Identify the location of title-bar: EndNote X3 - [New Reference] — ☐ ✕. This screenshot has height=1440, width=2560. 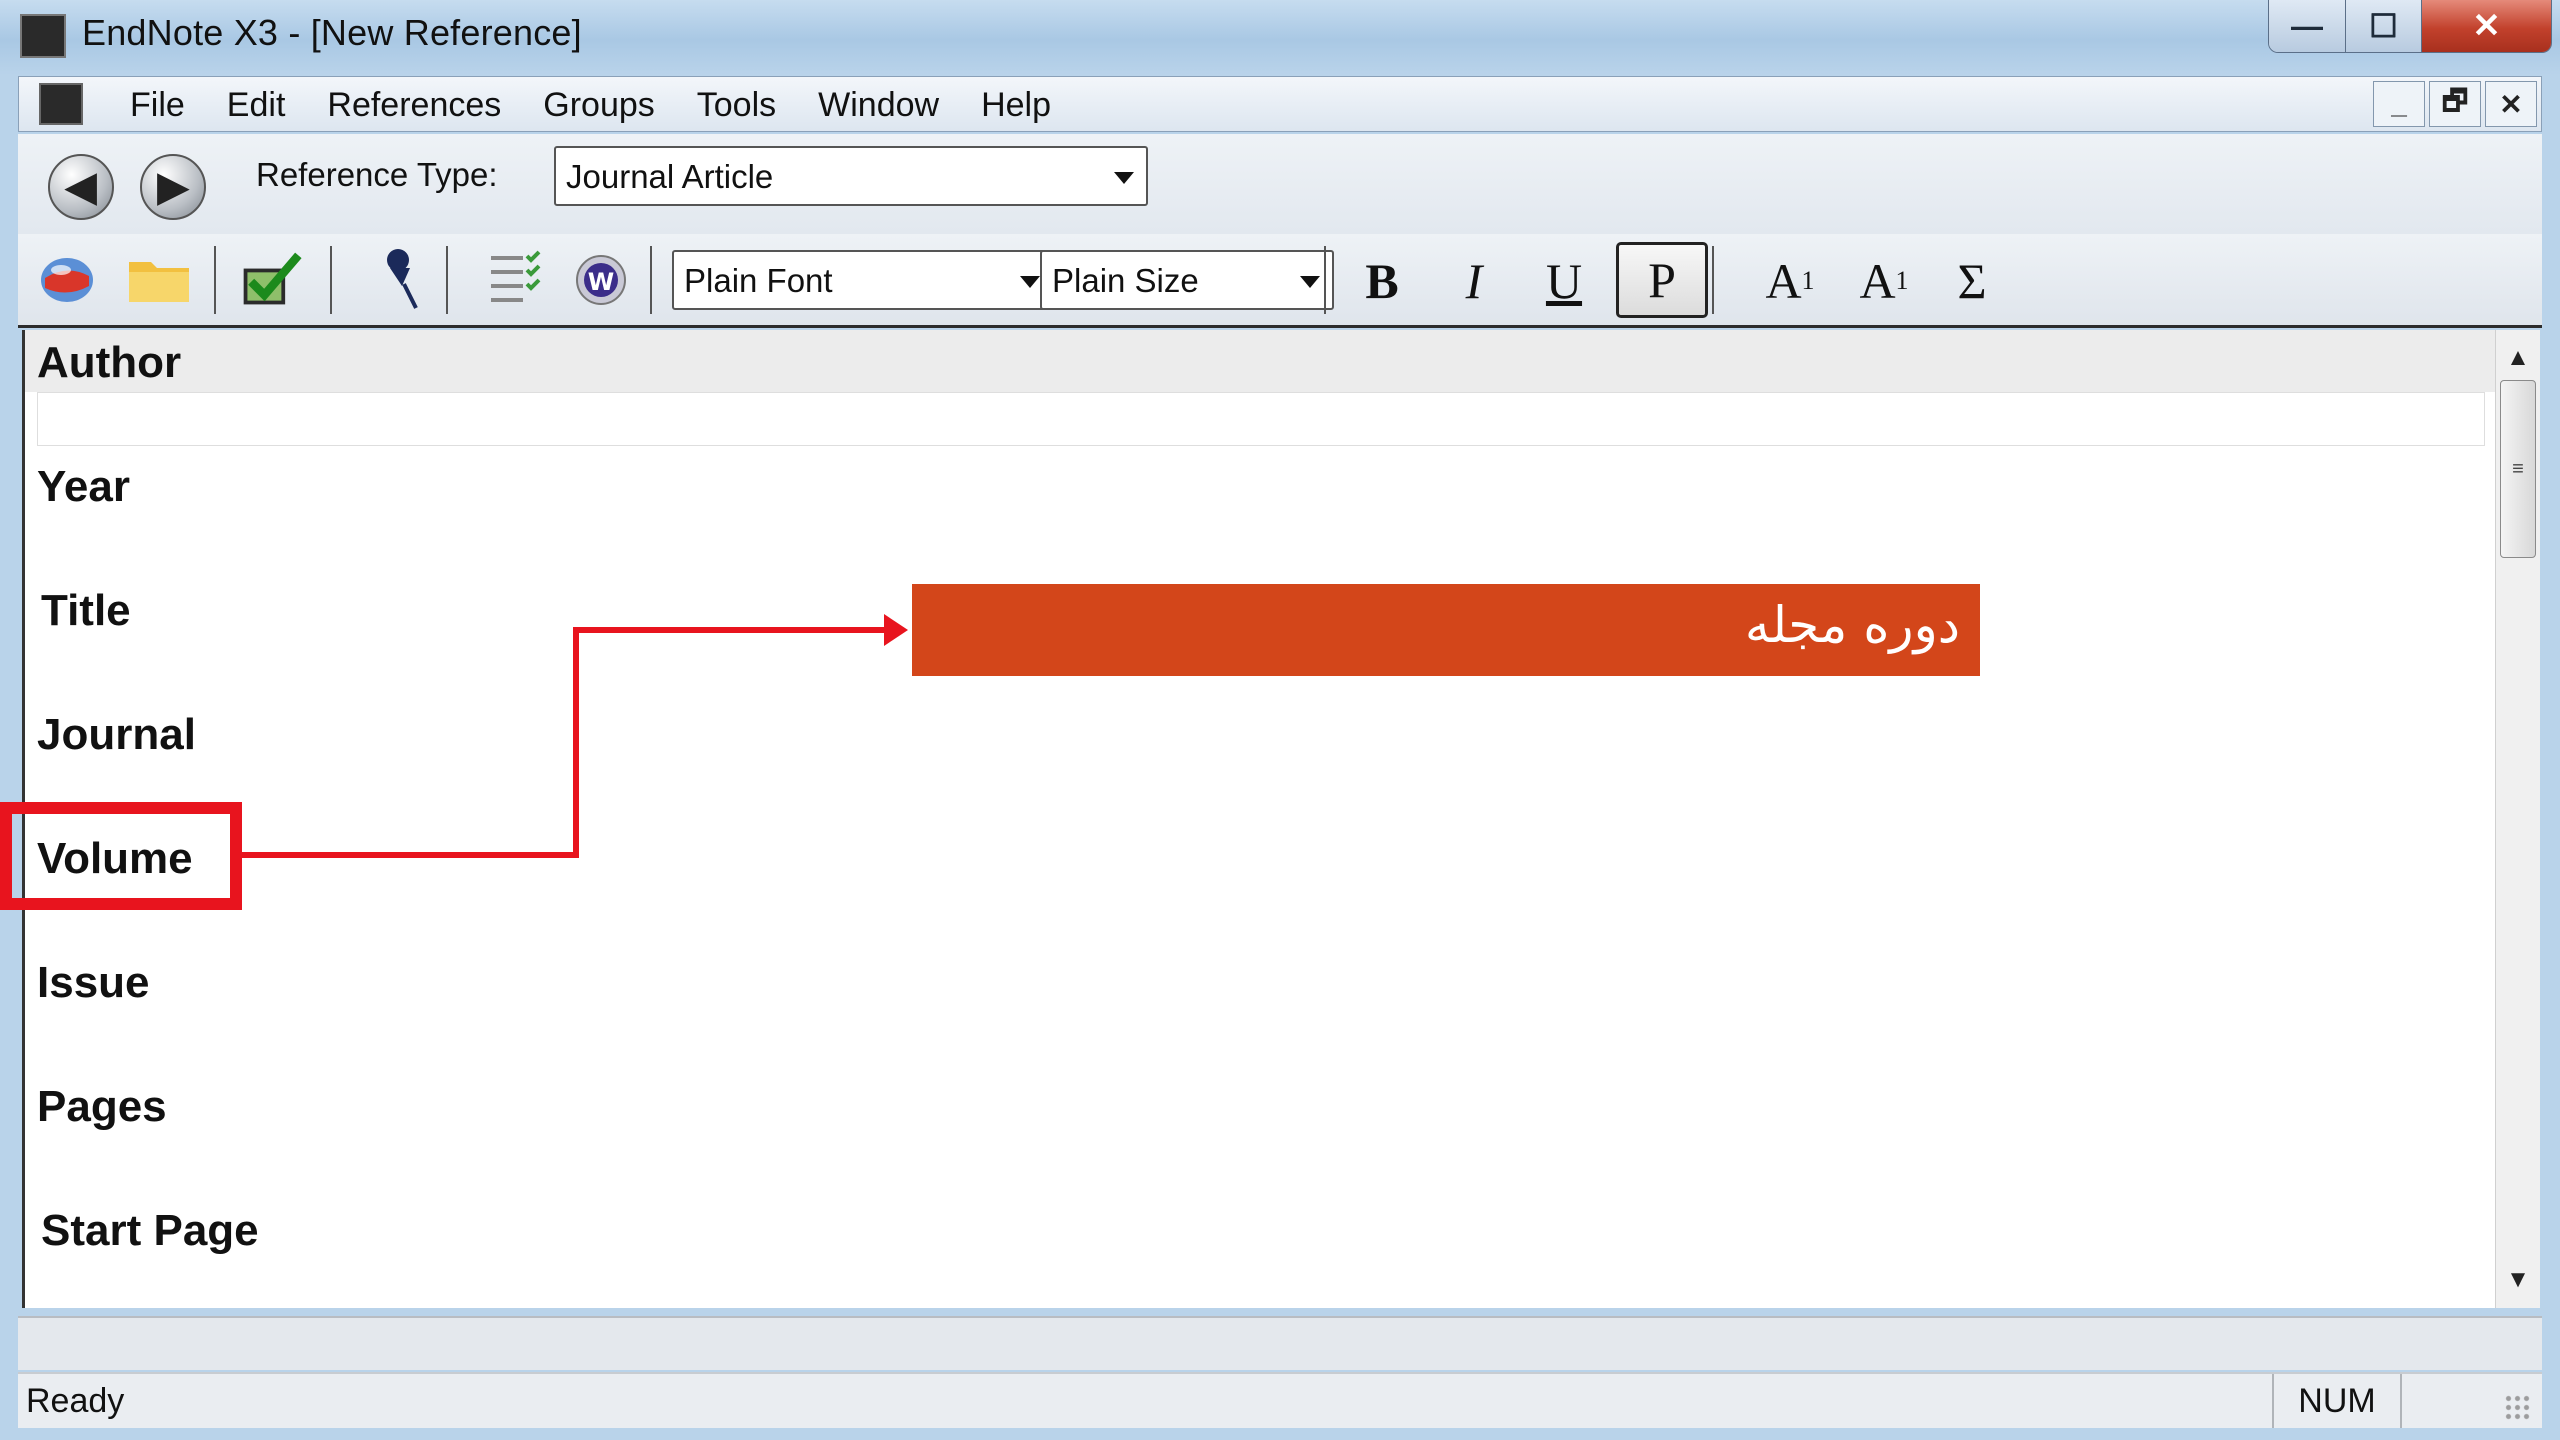
(1280, 36).